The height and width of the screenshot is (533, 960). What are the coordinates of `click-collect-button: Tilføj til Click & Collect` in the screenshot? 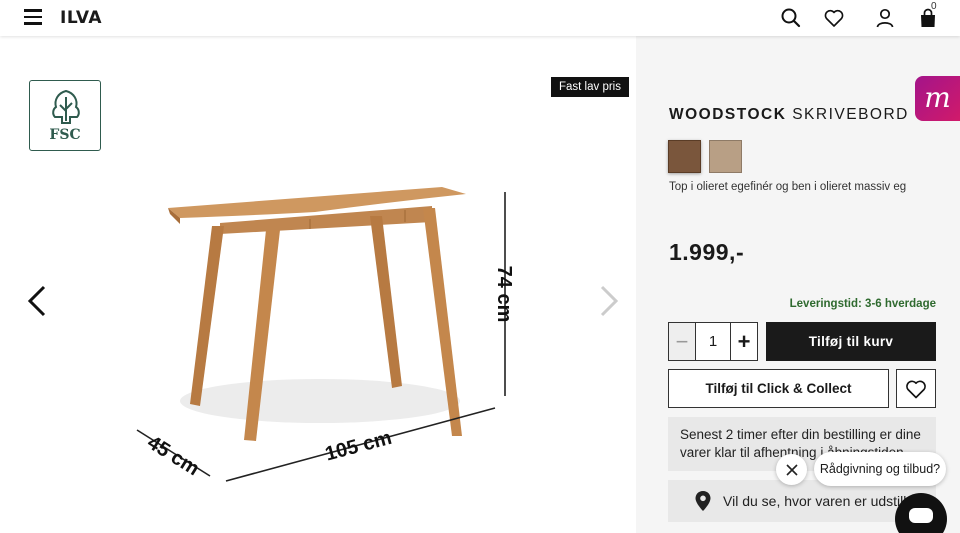 It's located at (778, 388).